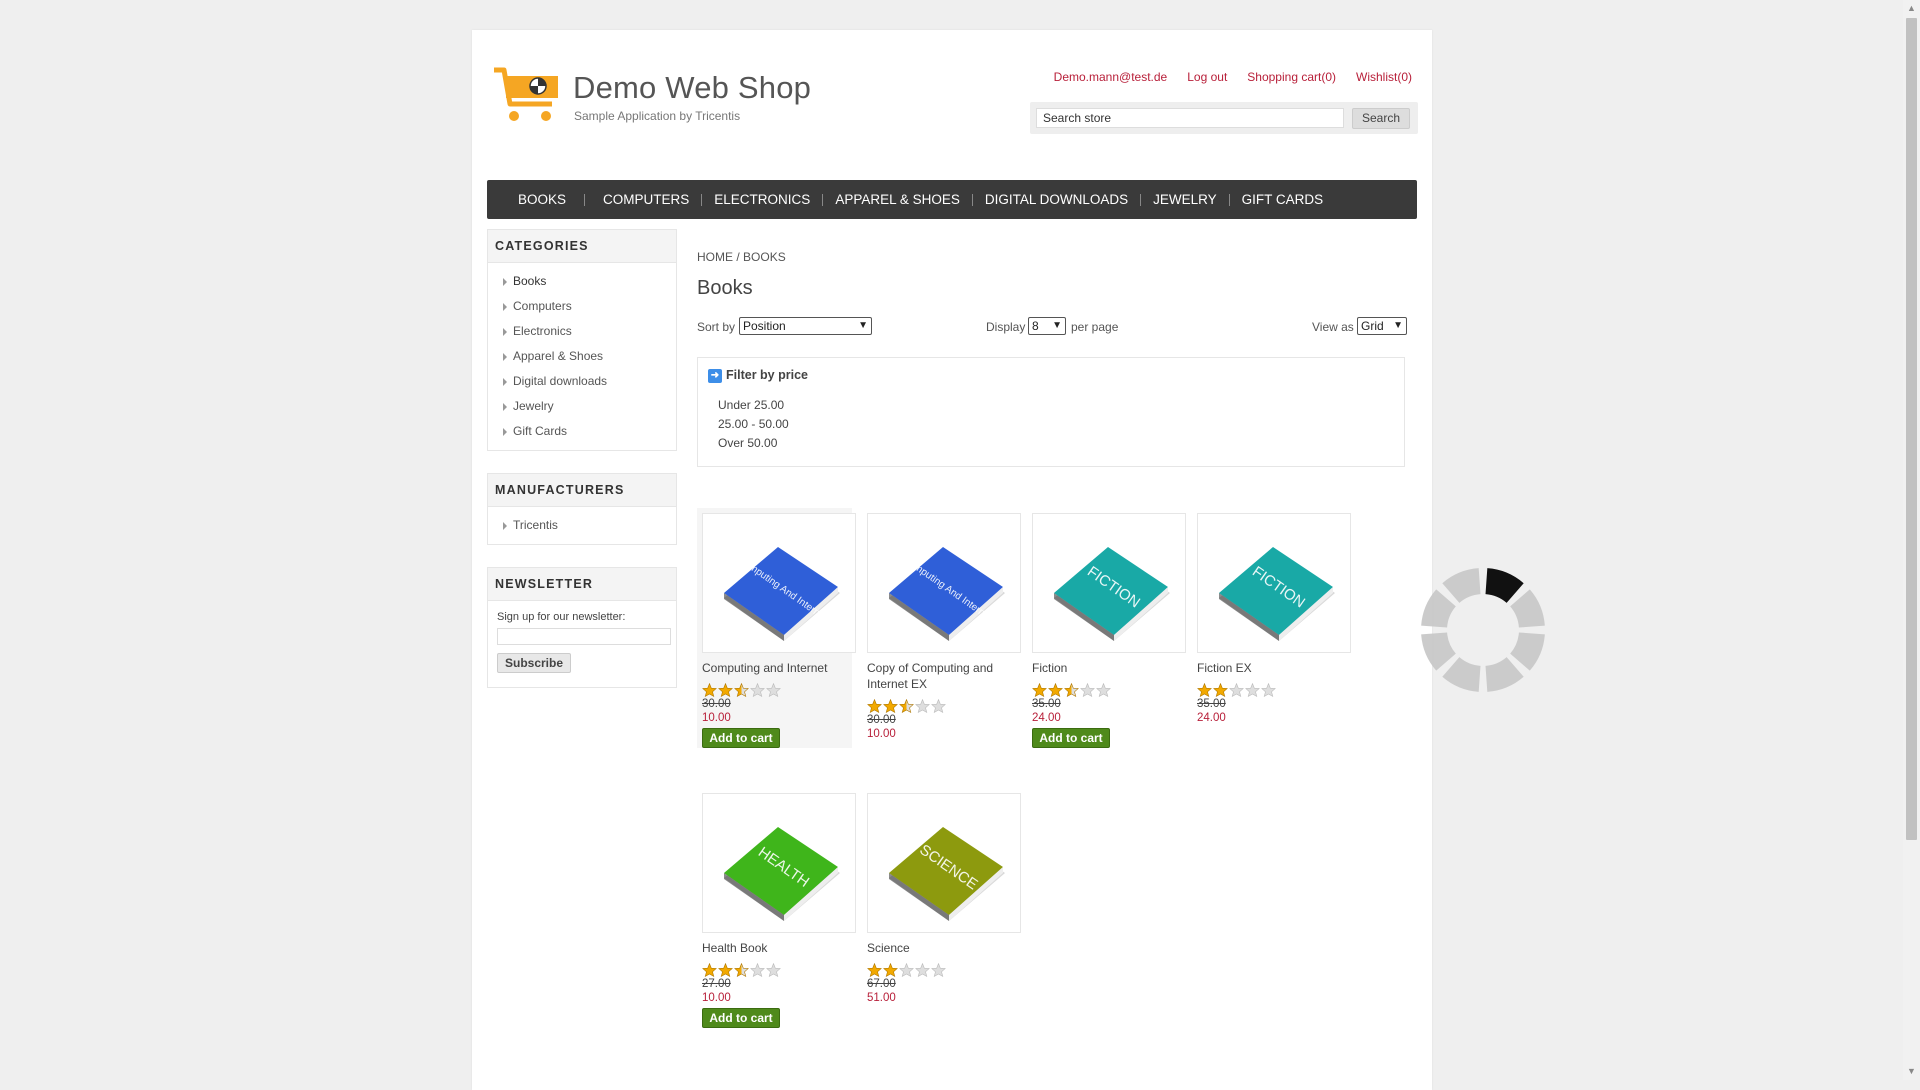 Image resolution: width=1920 pixels, height=1090 pixels. Describe the element at coordinates (582, 509) in the screenshot. I see `manufacturers-block: MANUFACTURERS Tricentis` at that location.